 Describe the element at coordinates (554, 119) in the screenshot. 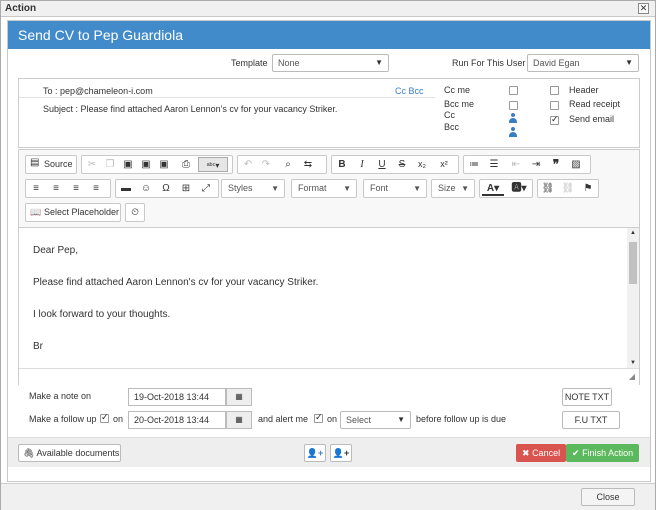

I see `send-email-checkbox` at that location.